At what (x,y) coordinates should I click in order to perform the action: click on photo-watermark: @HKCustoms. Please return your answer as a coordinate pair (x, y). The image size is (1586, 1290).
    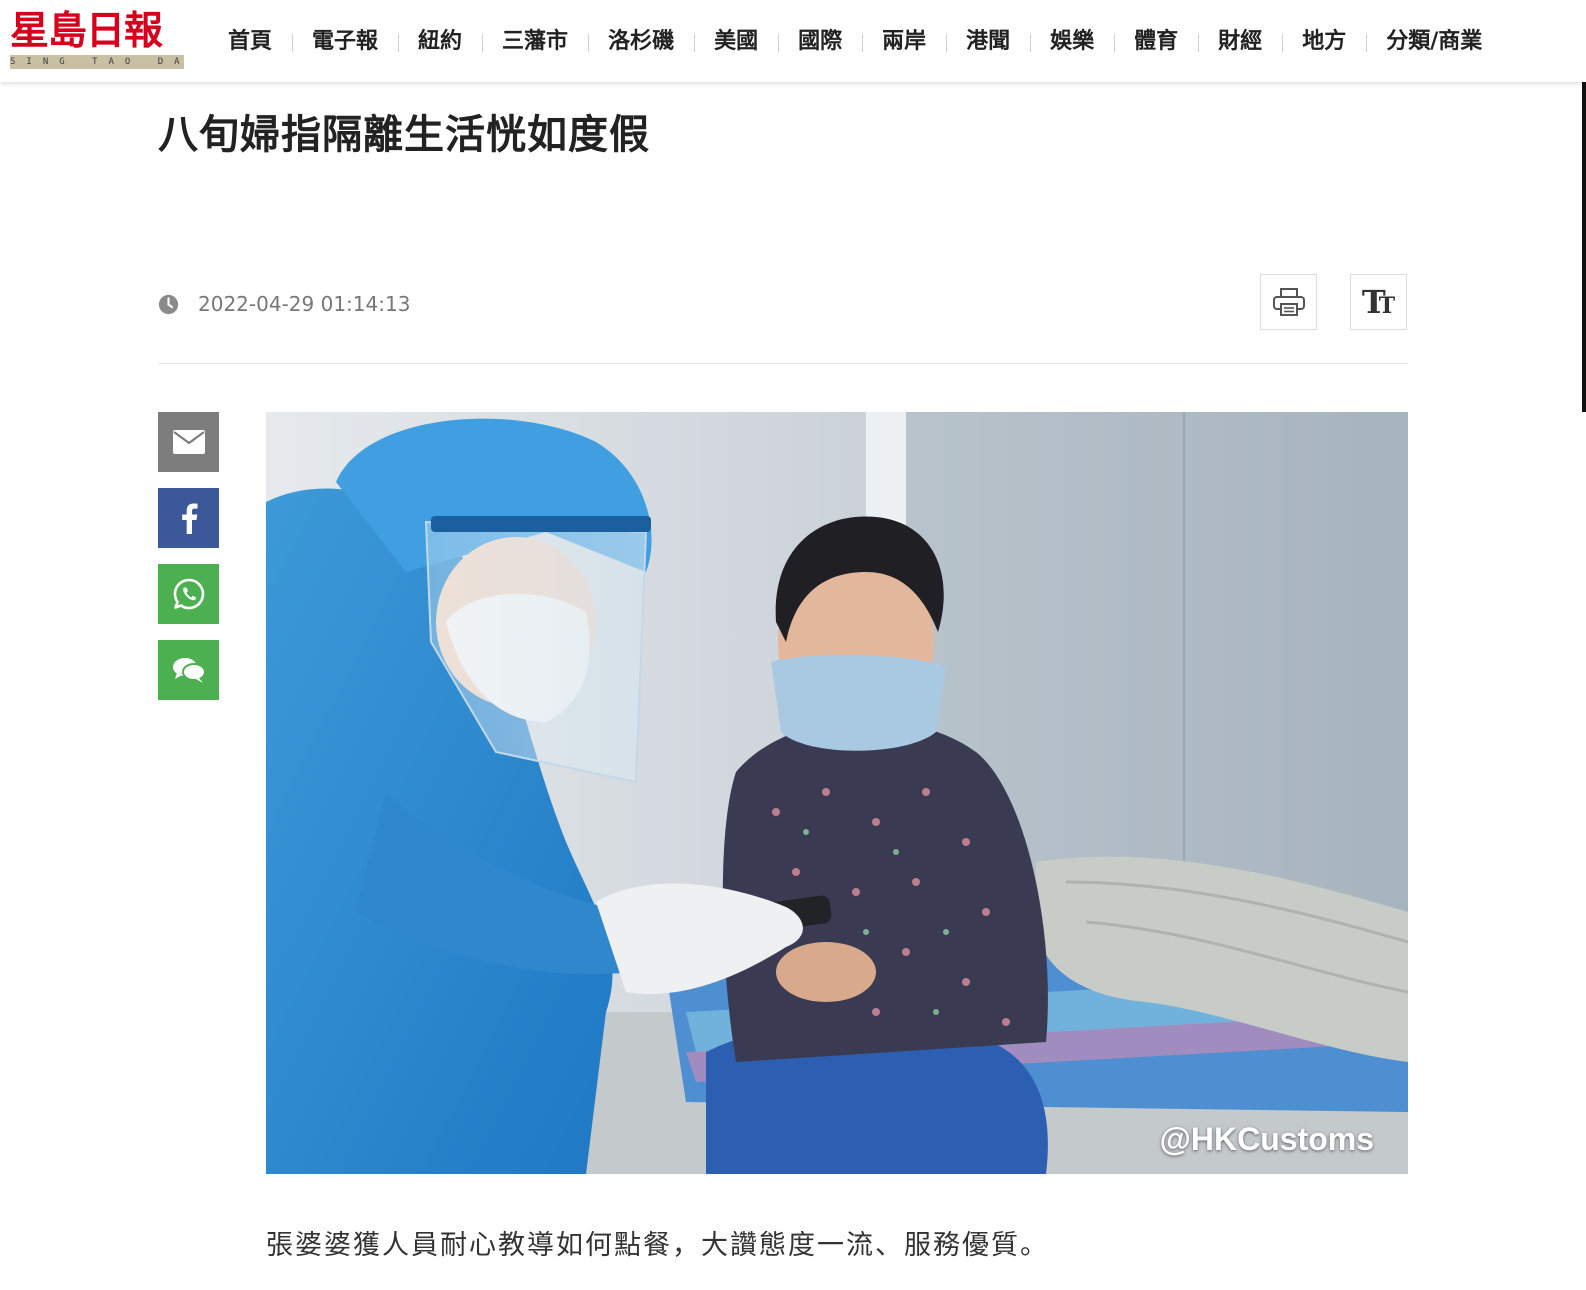
    Looking at the image, I should click on (1266, 1139).